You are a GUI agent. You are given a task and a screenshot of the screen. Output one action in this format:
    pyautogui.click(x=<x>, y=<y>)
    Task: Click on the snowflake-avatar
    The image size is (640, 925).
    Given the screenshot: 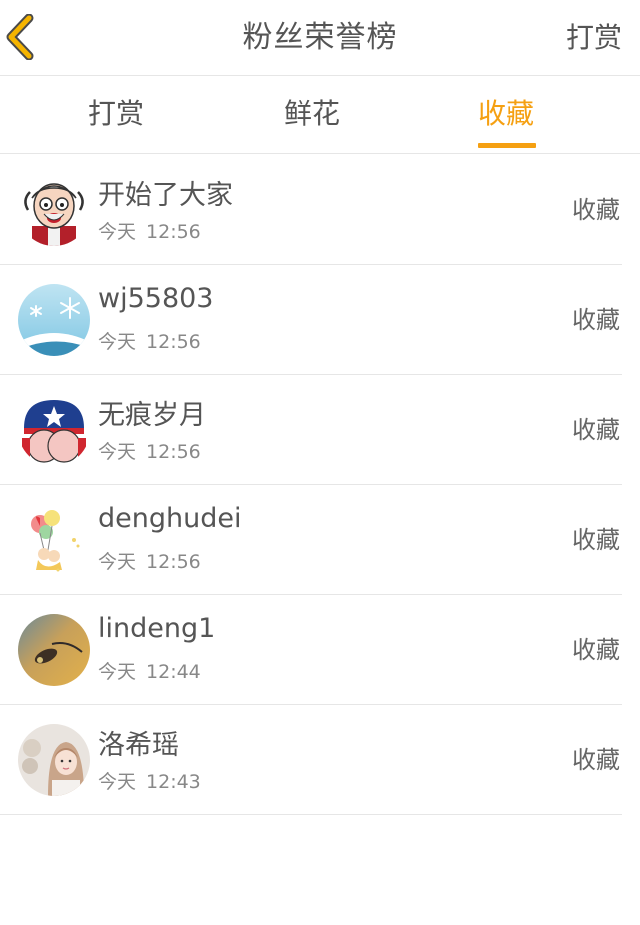 What is the action you would take?
    pyautogui.click(x=54, y=320)
    